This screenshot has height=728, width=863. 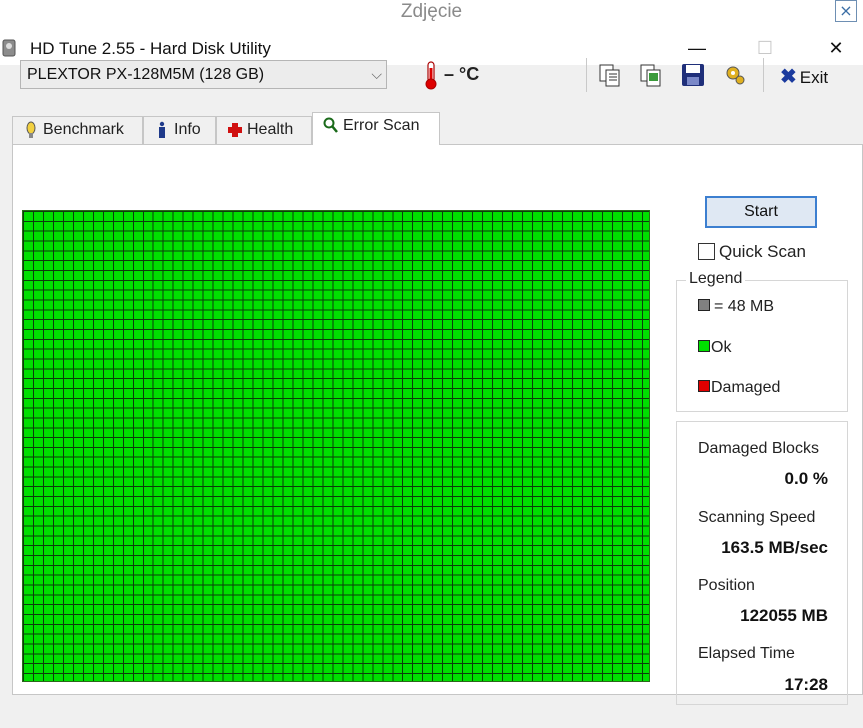 What do you see at coordinates (721, 347) in the screenshot?
I see `legend-label: Ok` at bounding box center [721, 347].